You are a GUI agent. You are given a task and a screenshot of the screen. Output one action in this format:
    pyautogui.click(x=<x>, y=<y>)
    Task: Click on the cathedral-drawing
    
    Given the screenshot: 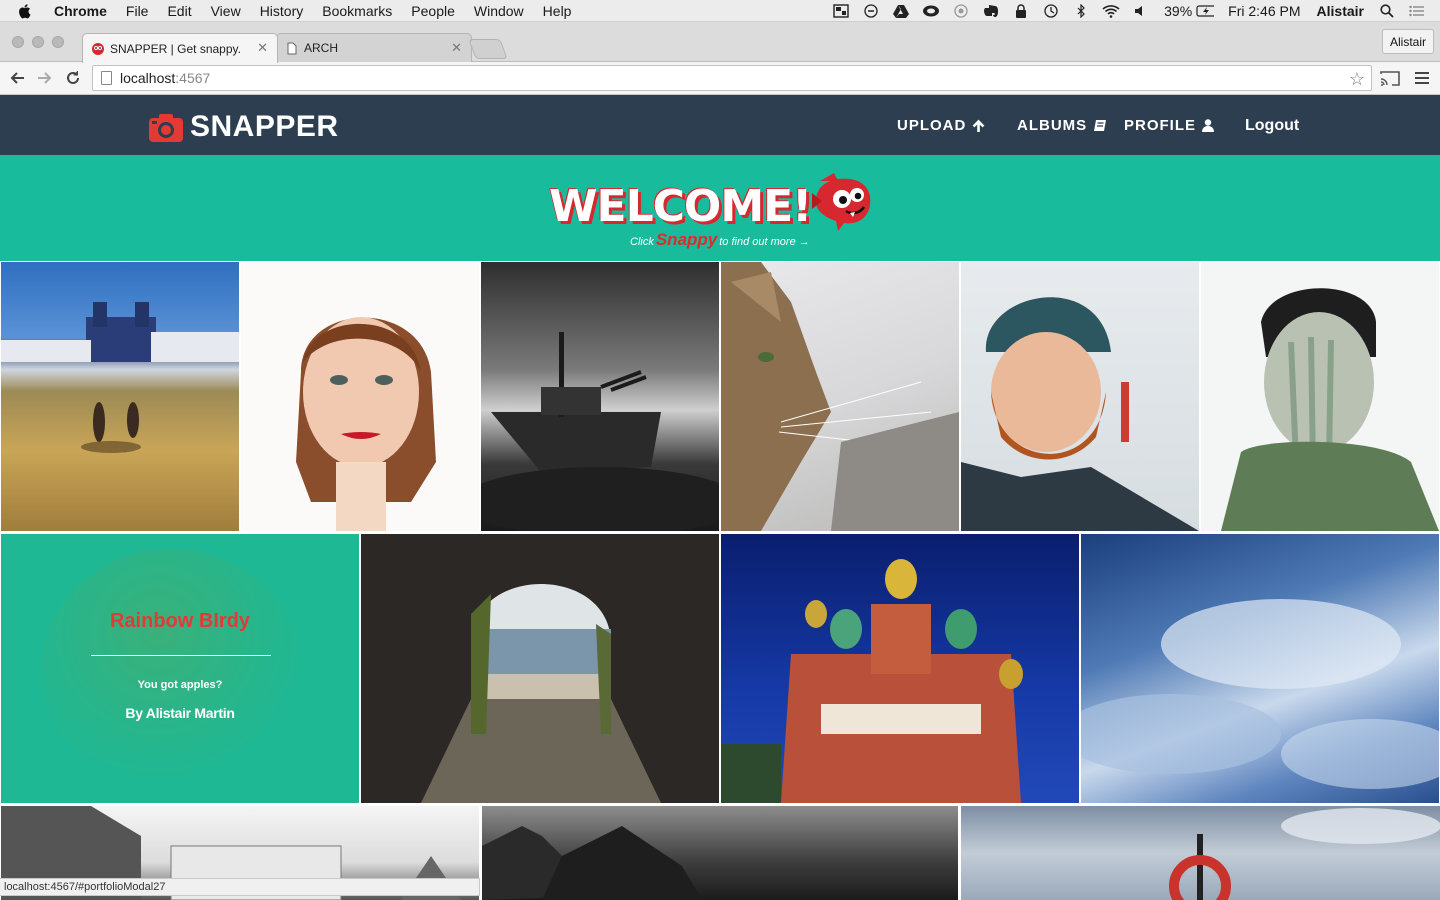 What is the action you would take?
    pyautogui.click(x=872, y=681)
    